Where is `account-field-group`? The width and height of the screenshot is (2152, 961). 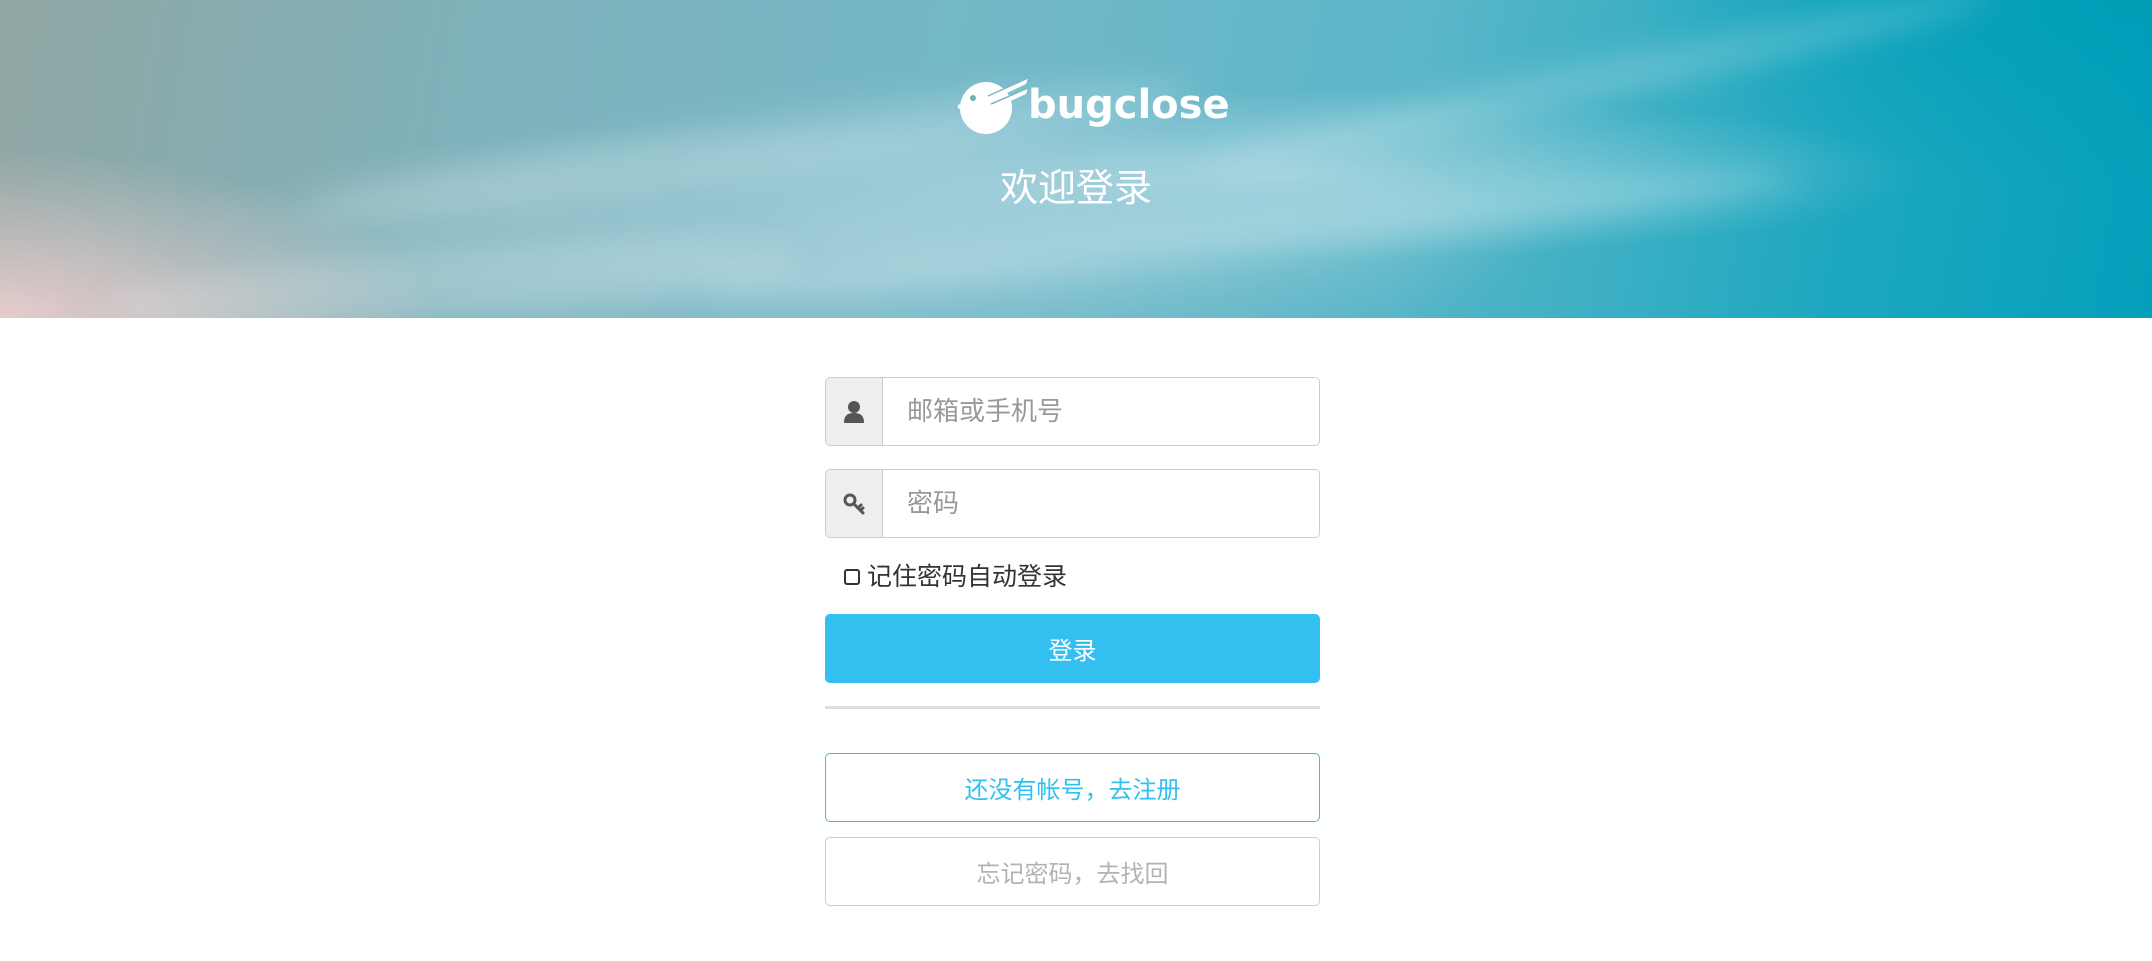
account-field-group is located at coordinates (1072, 411).